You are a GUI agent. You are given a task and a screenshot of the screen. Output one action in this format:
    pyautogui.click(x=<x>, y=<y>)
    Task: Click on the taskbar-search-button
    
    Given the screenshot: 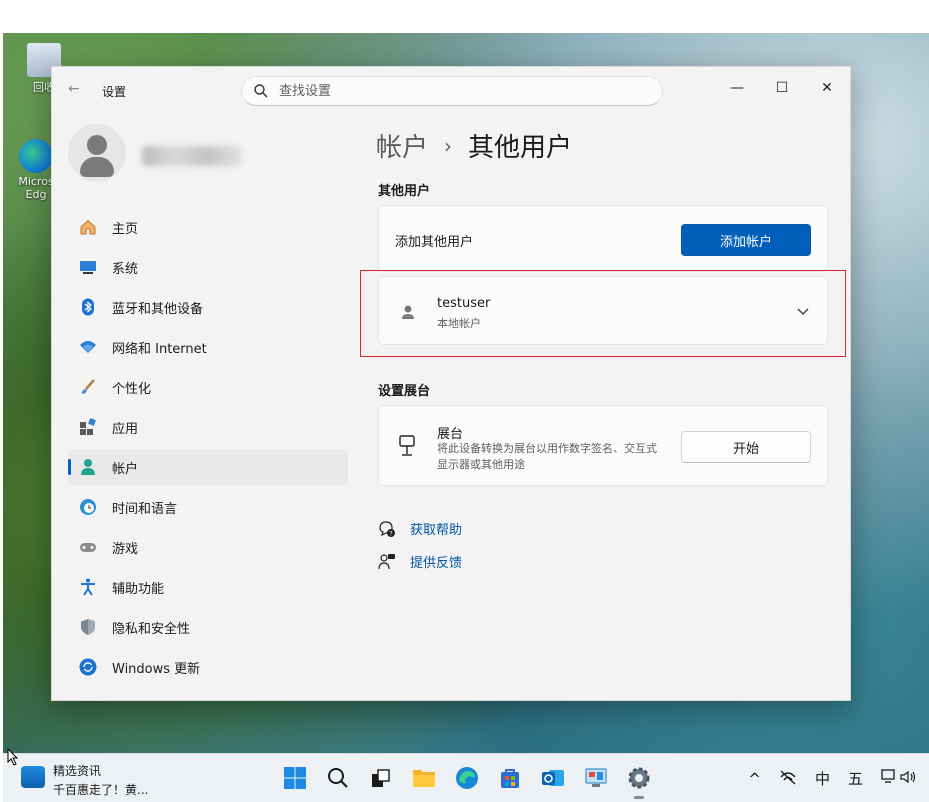 What is the action you would take?
    pyautogui.click(x=338, y=778)
    